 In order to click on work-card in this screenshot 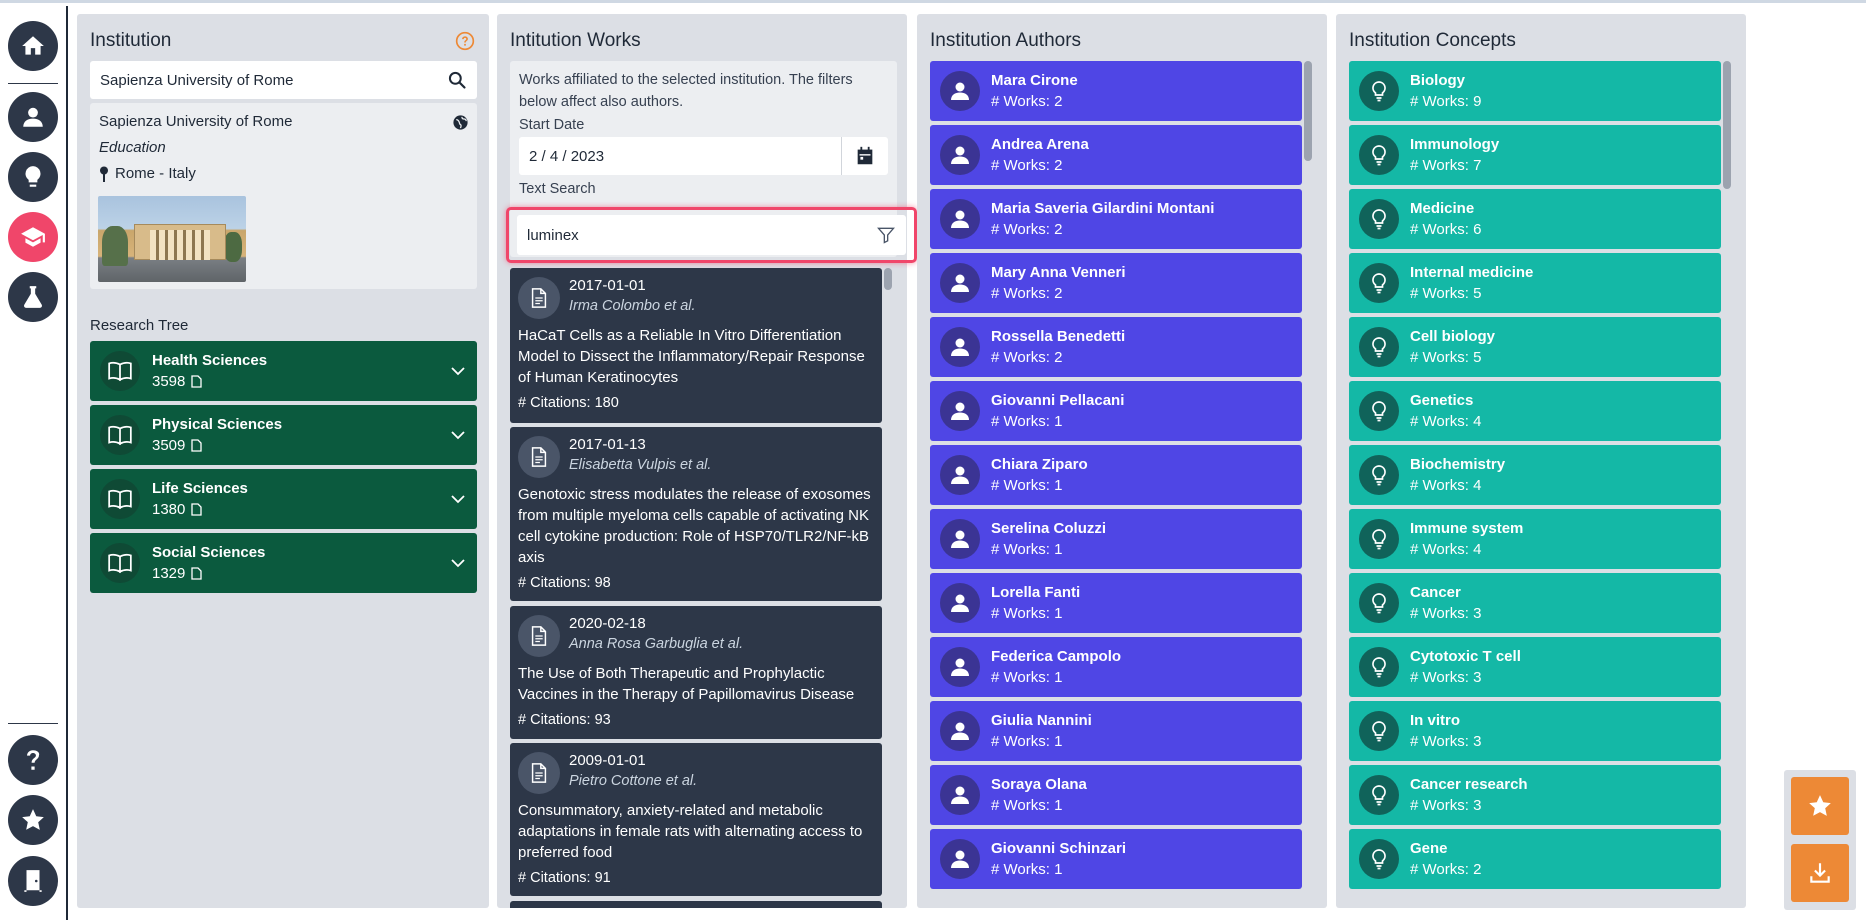, I will do `click(696, 904)`.